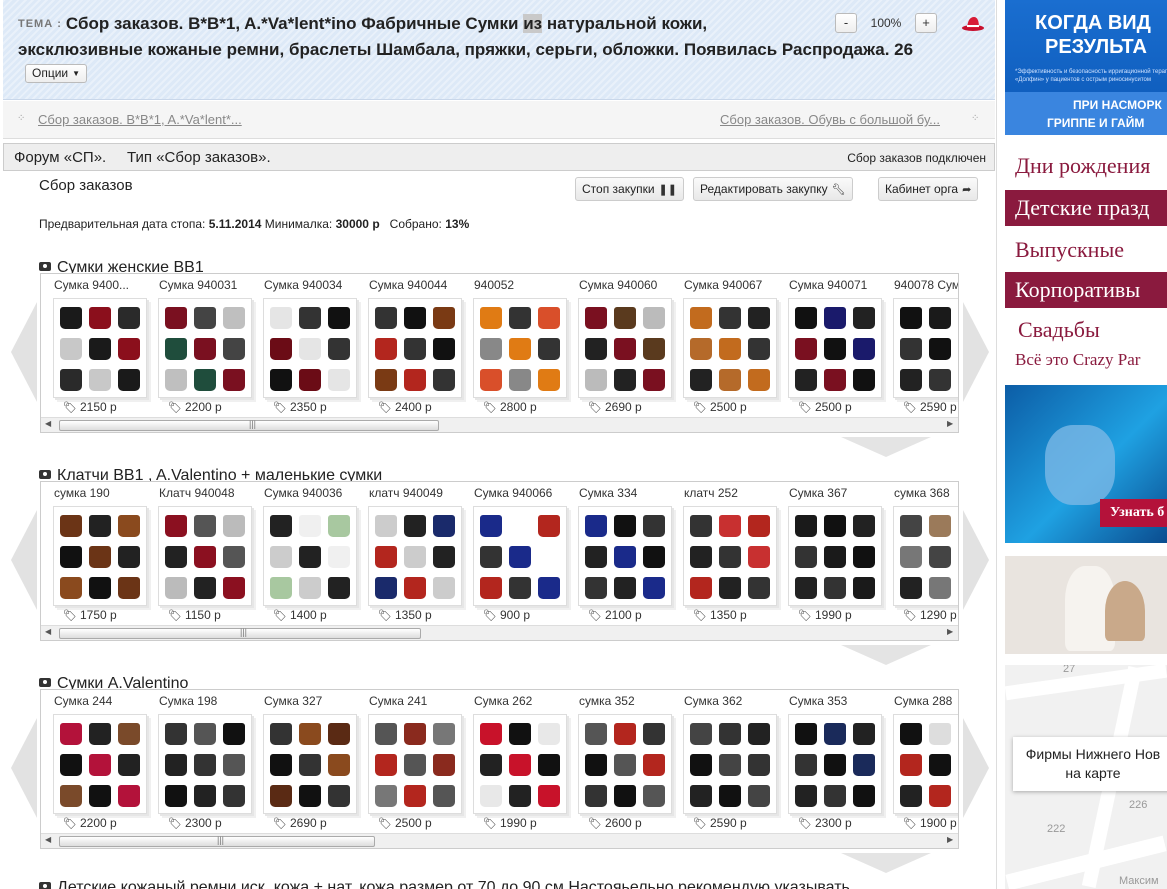 This screenshot has height=889, width=1167. What do you see at coordinates (199, 553) in the screenshot?
I see `product-card: Клатч 940048 🏷︎ 1150 р` at bounding box center [199, 553].